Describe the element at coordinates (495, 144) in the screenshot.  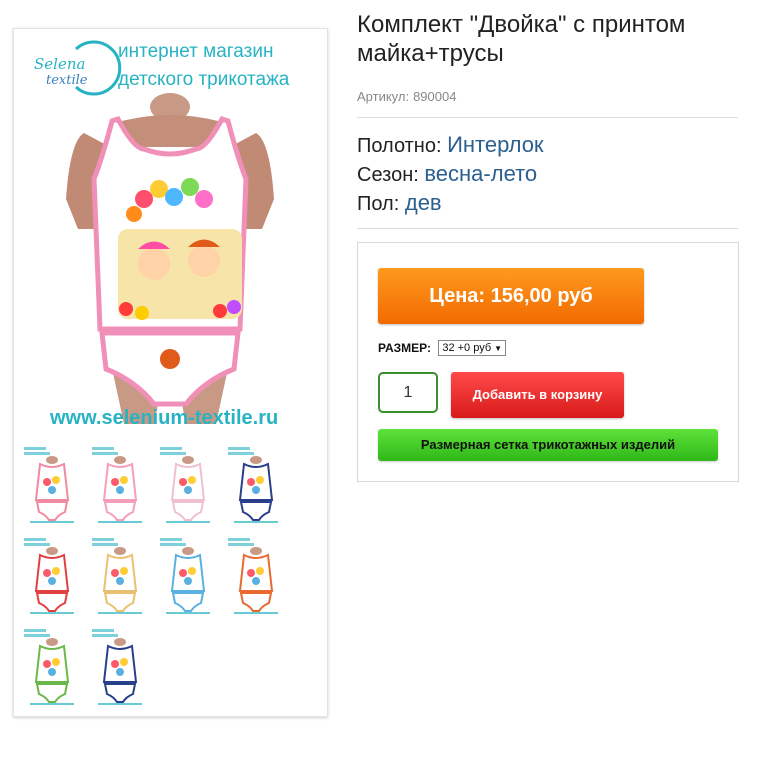
I see `attribute-value: Интерлок` at that location.